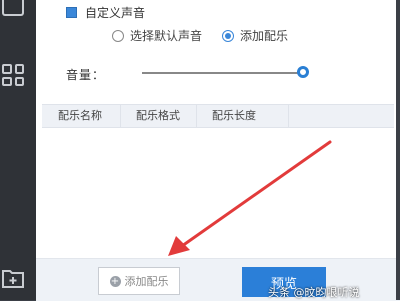  I want to click on watermark: 头条 @旼昀哏听说, so click(314, 292).